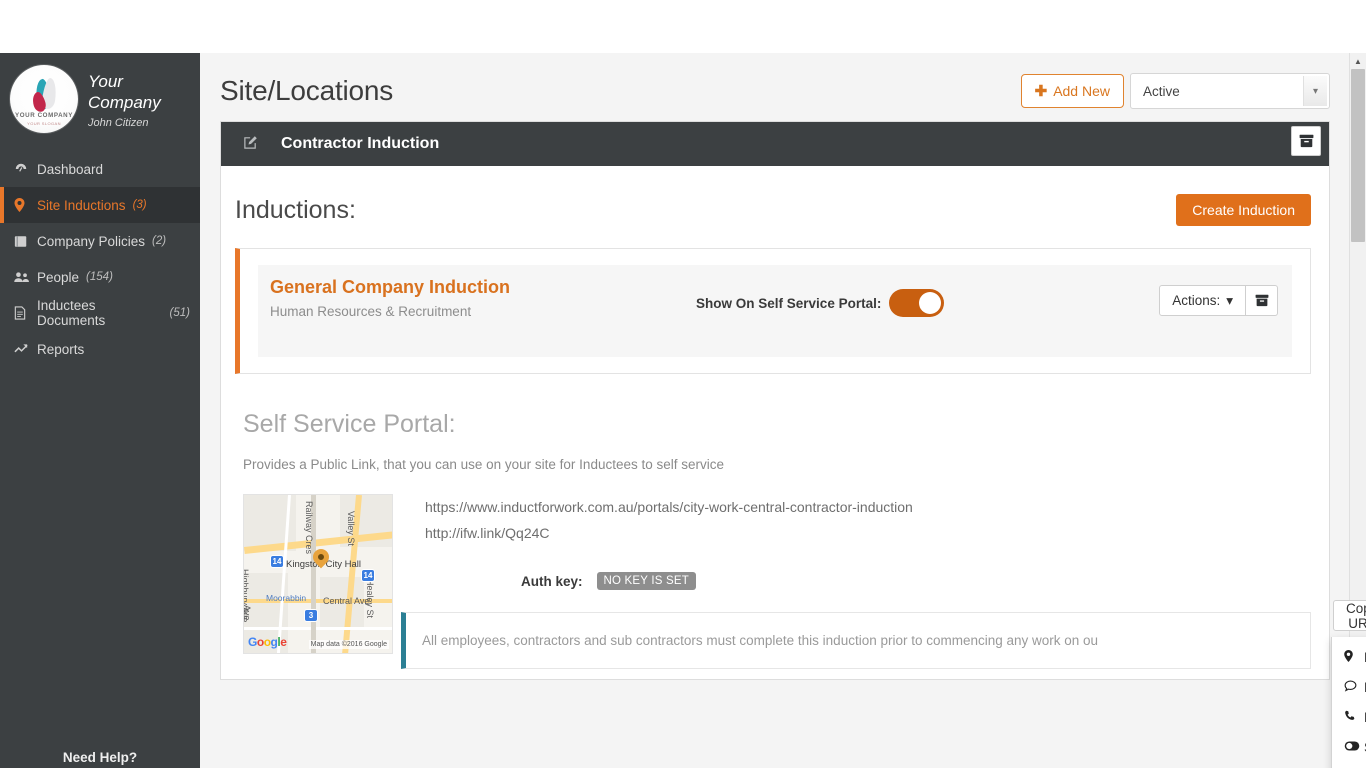  Describe the element at coordinates (81, 205) in the screenshot. I see `sidebar-item-label: Site Inductions` at that location.